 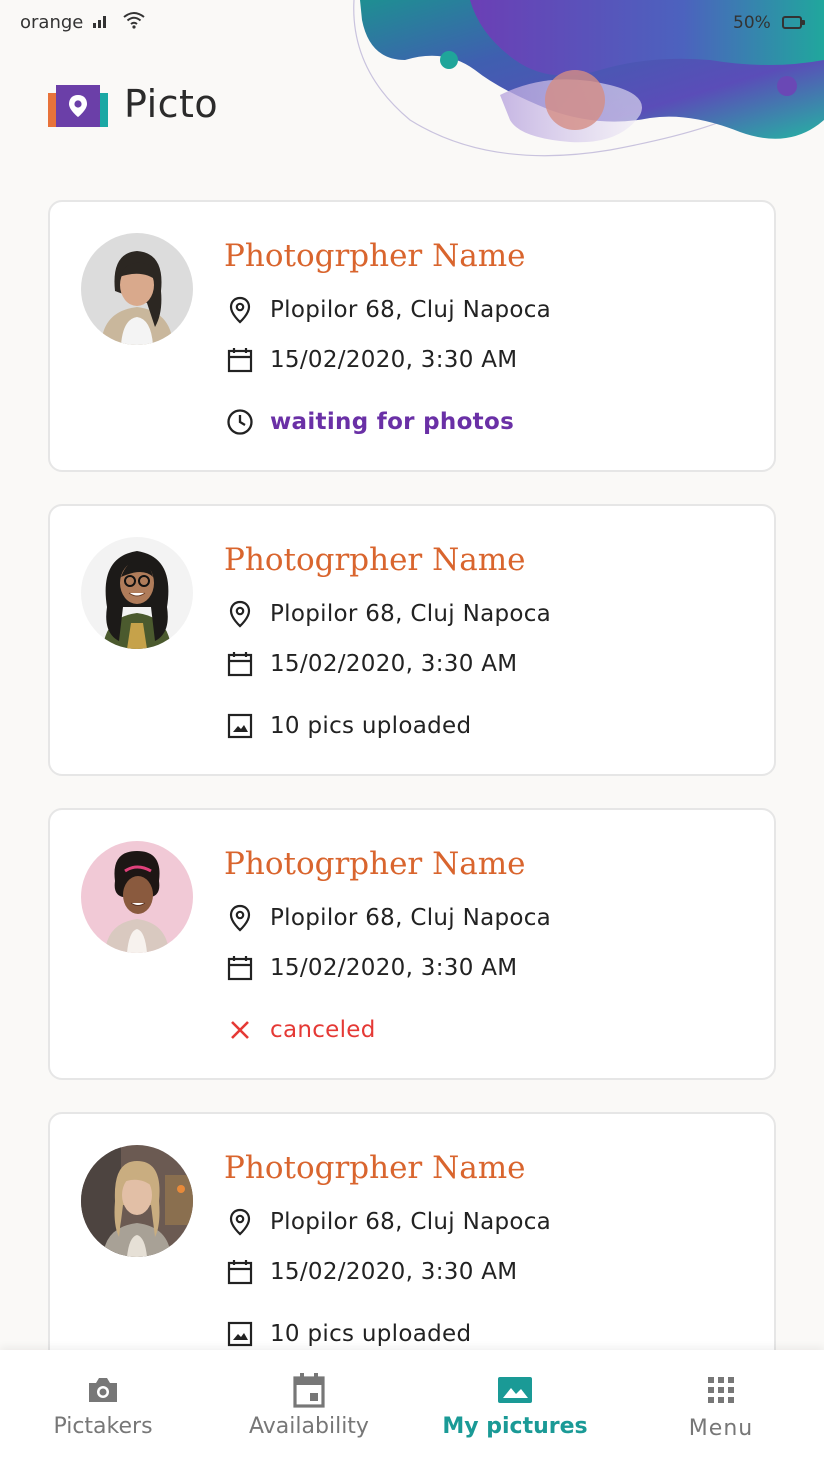 What do you see at coordinates (721, 1390) in the screenshot?
I see `grid-icon` at bounding box center [721, 1390].